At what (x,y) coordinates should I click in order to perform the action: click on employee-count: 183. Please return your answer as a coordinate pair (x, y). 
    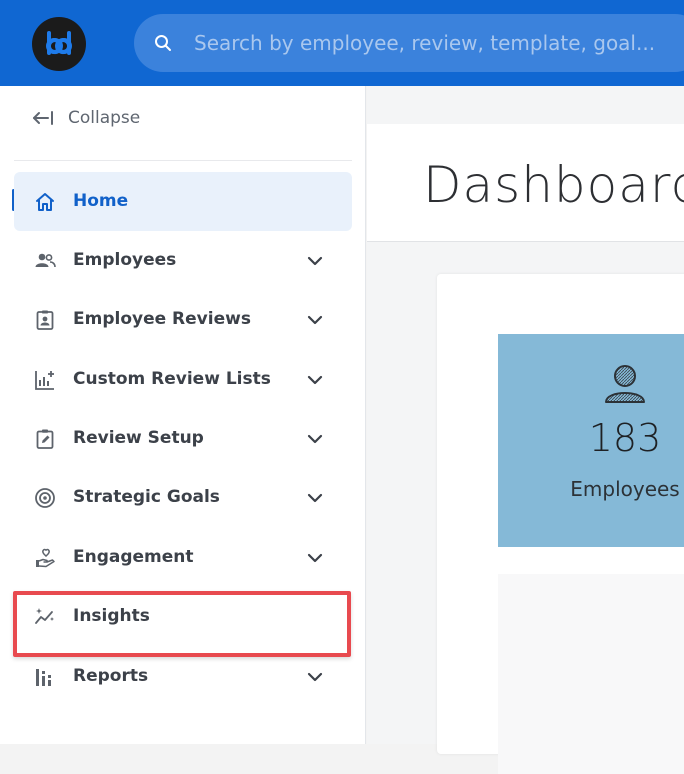
    Looking at the image, I should click on (625, 438).